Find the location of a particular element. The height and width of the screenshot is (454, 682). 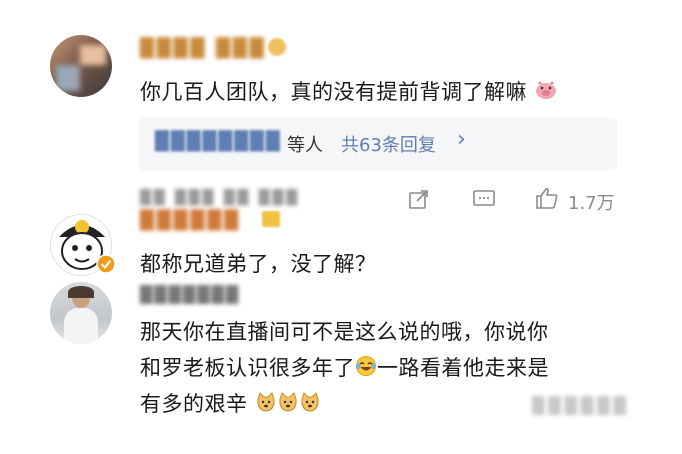

verified-badge-icon is located at coordinates (106, 264).